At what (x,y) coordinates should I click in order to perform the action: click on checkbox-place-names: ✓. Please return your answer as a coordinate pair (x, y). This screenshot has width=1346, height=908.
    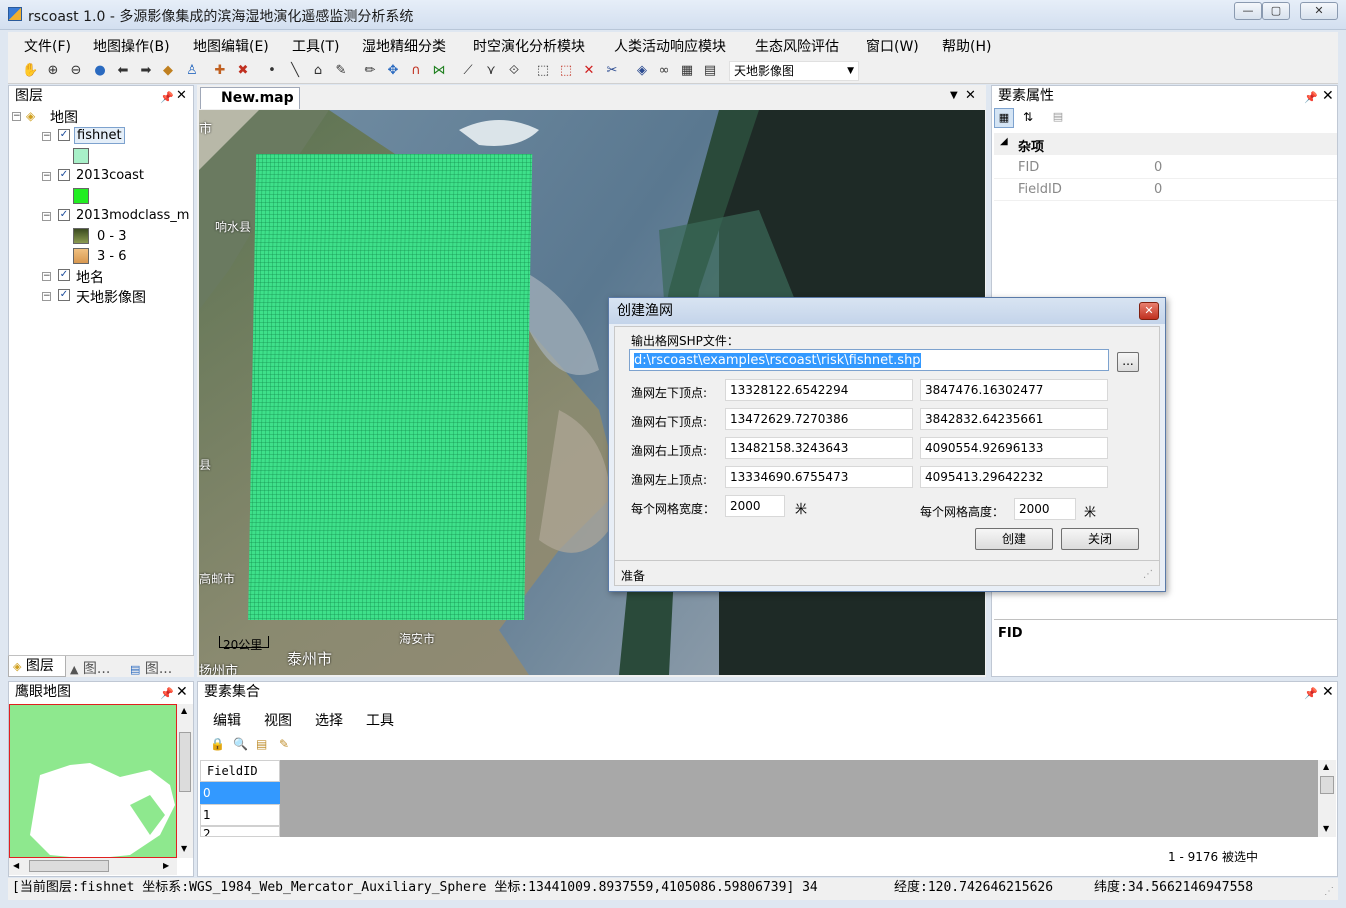
    Looking at the image, I should click on (64, 275).